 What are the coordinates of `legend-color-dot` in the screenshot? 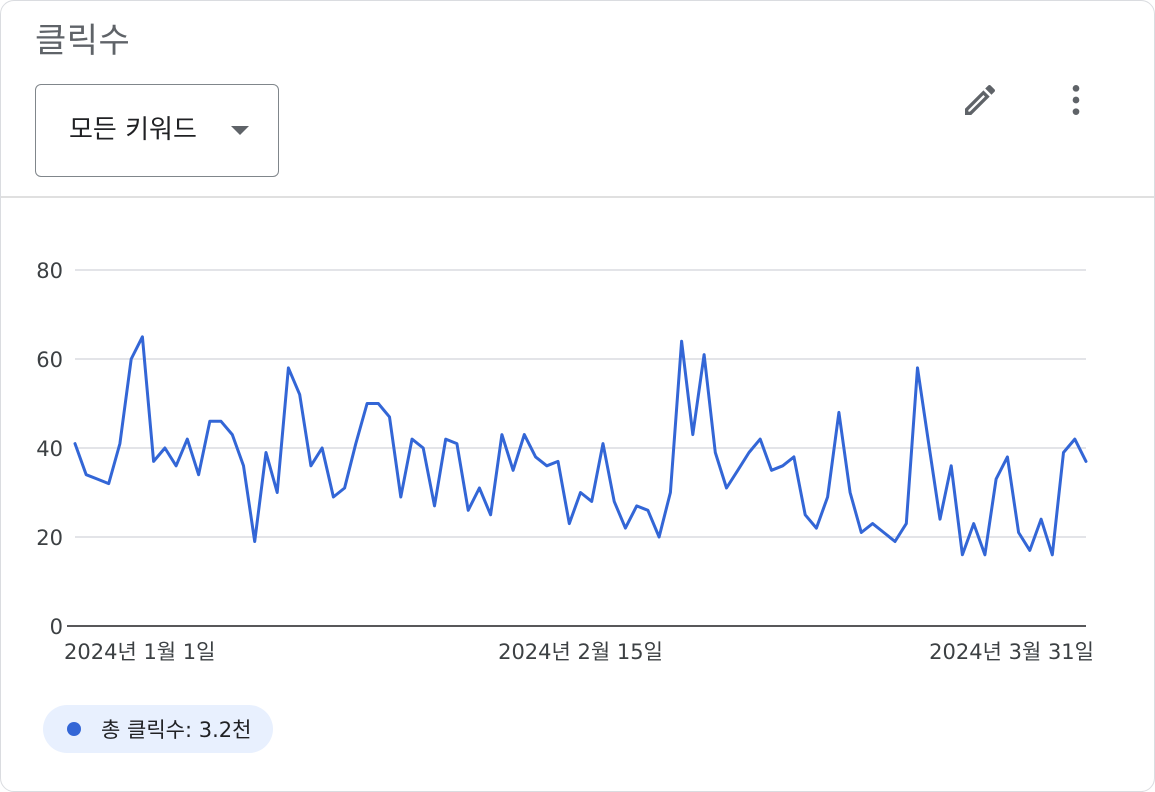 It's located at (74, 729).